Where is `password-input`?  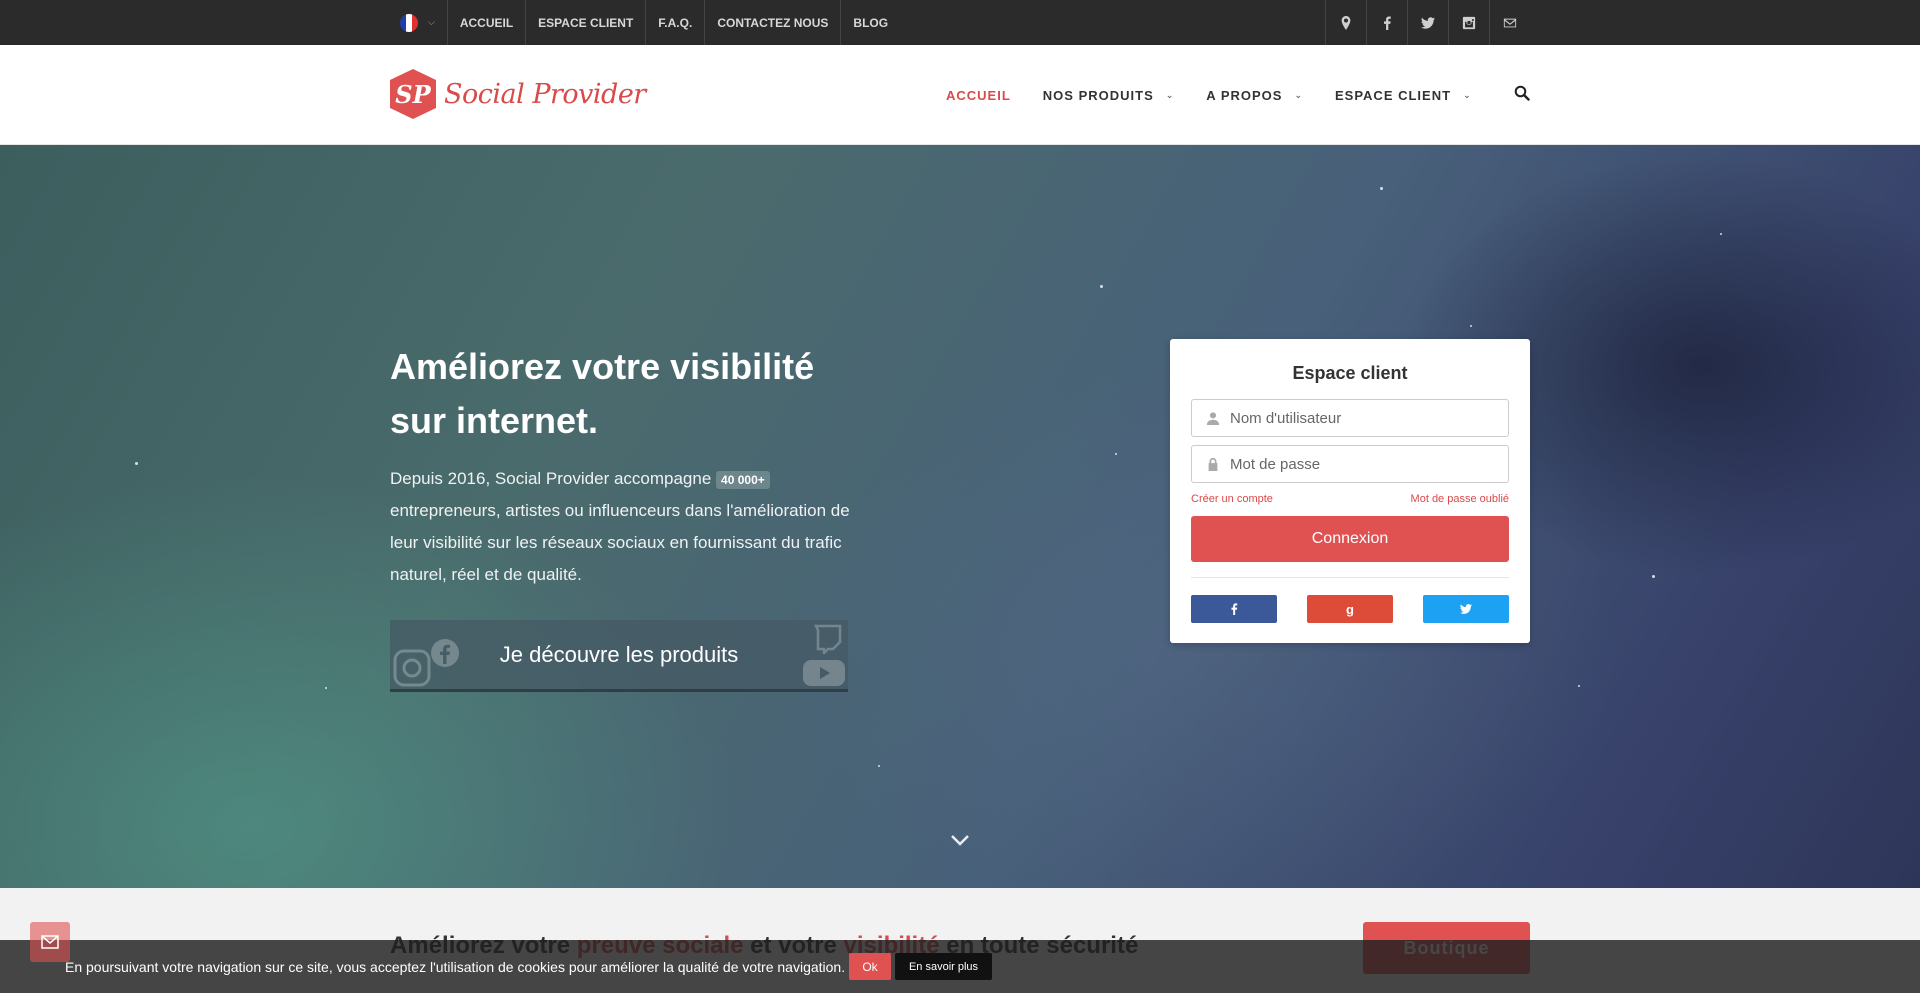
password-input is located at coordinates (1369, 464).